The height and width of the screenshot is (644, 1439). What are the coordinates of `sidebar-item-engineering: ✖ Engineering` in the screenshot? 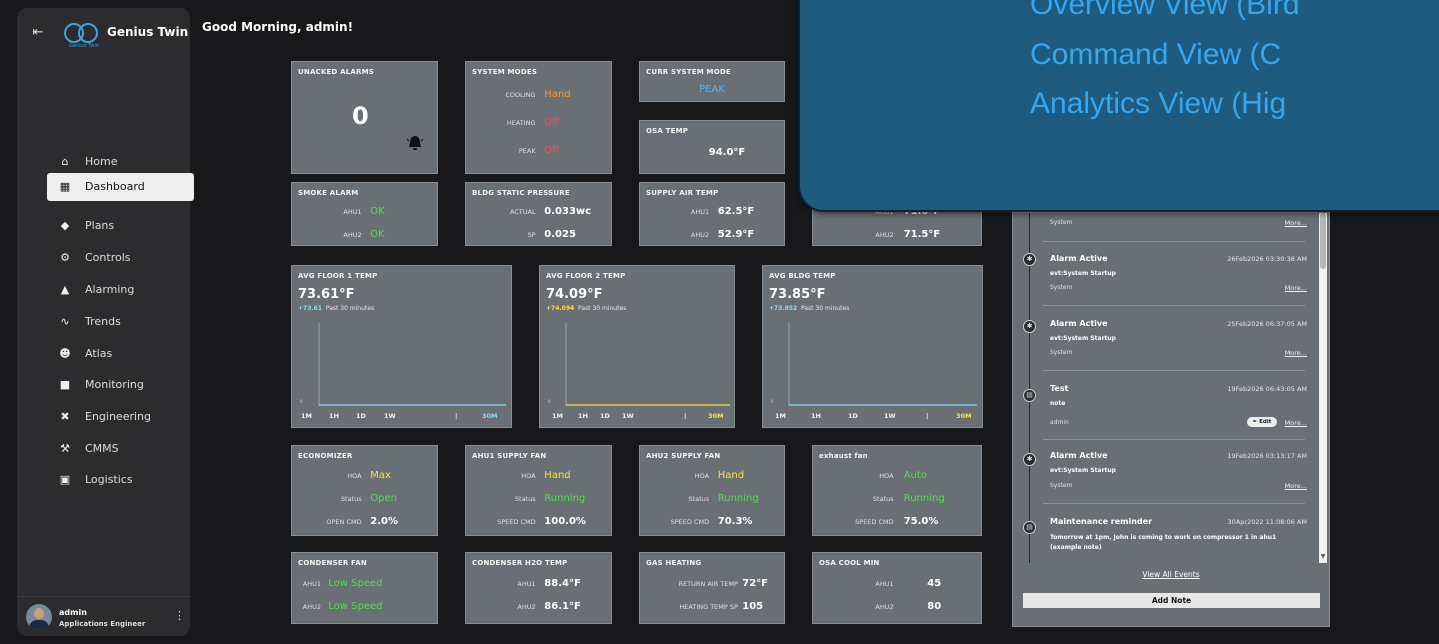 It's located at (115, 417).